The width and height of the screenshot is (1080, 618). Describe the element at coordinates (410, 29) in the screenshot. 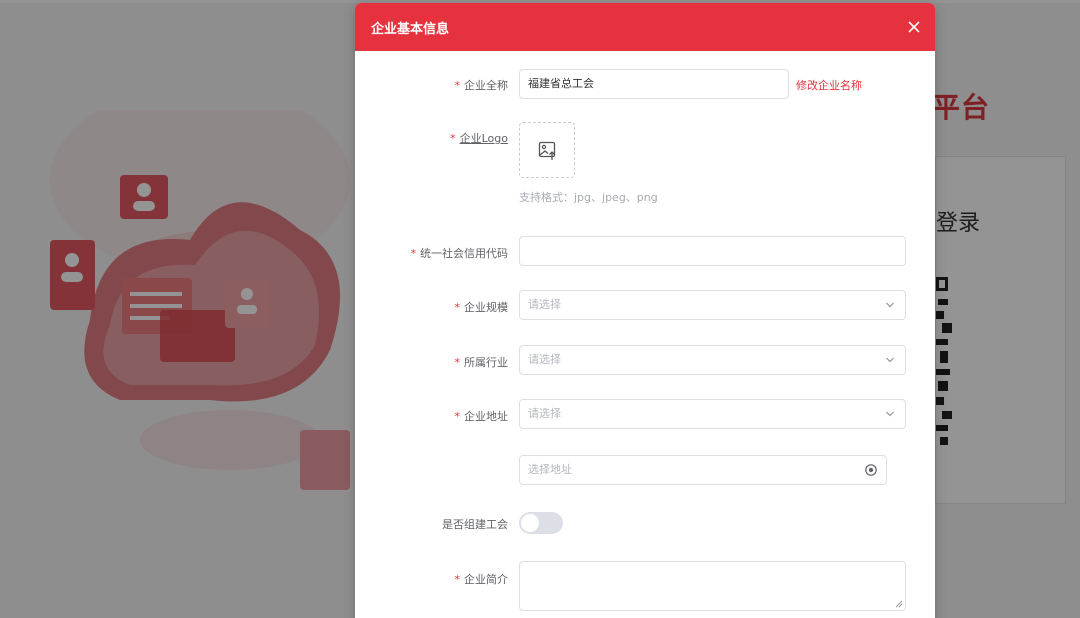

I see `dialog-title: 企业基本信息` at that location.